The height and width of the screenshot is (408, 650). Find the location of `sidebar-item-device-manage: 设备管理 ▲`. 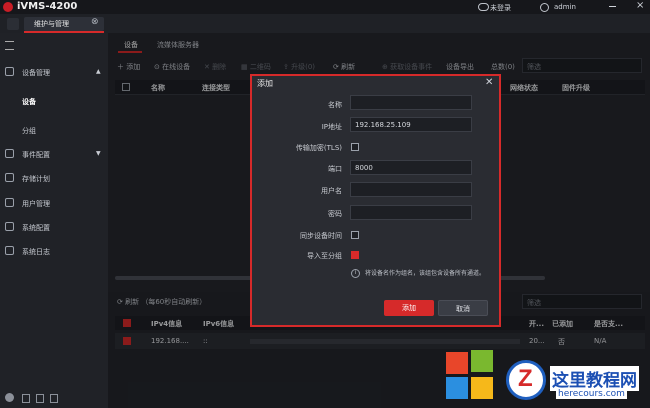

sidebar-item-device-manage: 设备管理 ▲ is located at coordinates (54, 72).